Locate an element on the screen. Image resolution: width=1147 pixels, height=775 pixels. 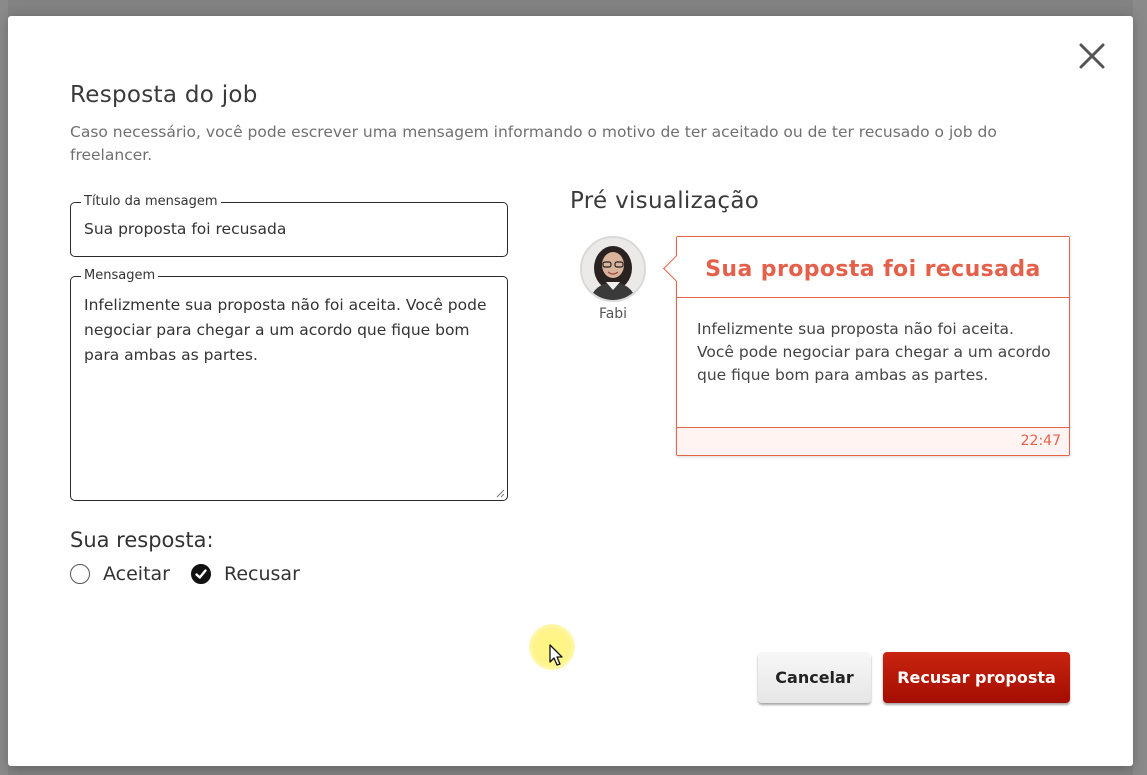
user-avatar-icon is located at coordinates (613, 269).